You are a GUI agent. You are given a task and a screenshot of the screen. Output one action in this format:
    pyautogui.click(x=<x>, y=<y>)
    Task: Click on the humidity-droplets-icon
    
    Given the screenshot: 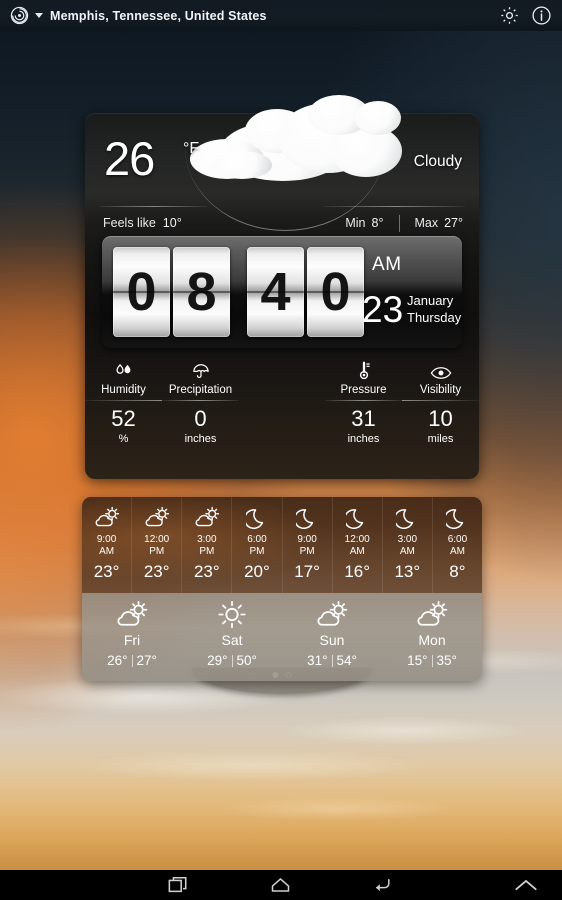 What is the action you would take?
    pyautogui.click(x=123, y=369)
    